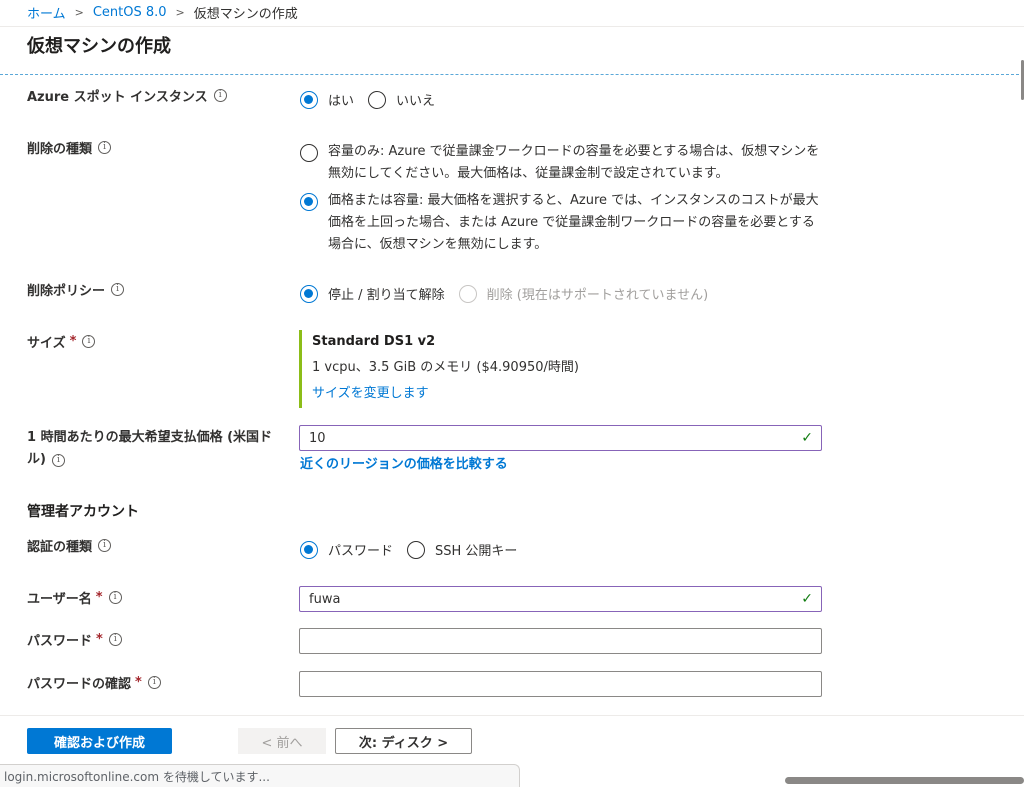 Image resolution: width=1024 pixels, height=787 pixels. What do you see at coordinates (512, 26) in the screenshot?
I see `header-divider` at bounding box center [512, 26].